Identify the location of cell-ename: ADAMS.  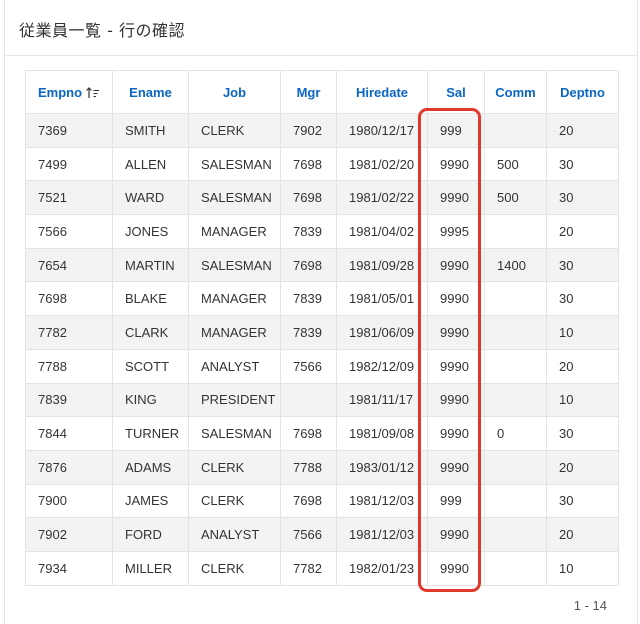
(150, 467).